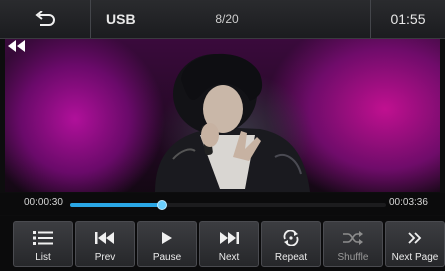 The height and width of the screenshot is (271, 445). I want to click on chevrons-right-icon, so click(415, 238).